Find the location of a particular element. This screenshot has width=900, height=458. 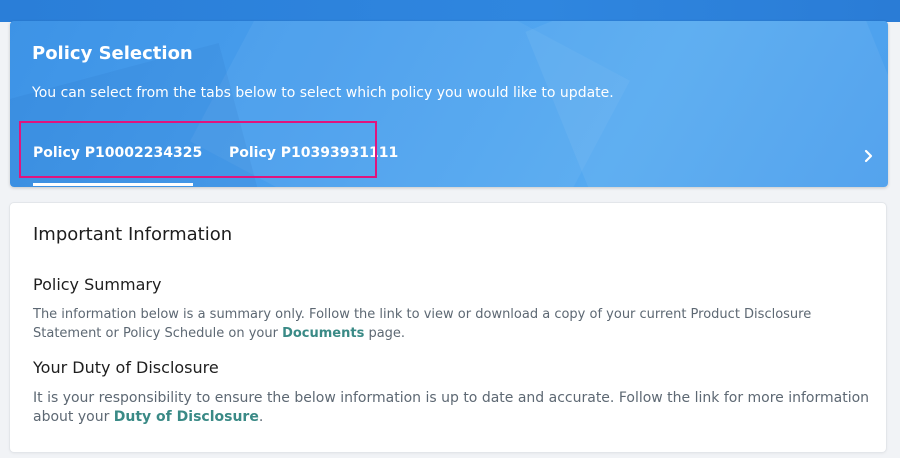

policy-summary-text-after: page. is located at coordinates (385, 333).